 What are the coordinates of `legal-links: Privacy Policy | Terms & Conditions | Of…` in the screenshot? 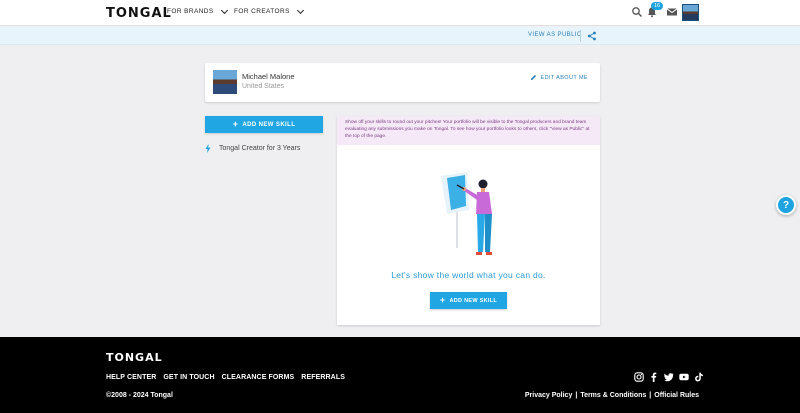 It's located at (612, 395).